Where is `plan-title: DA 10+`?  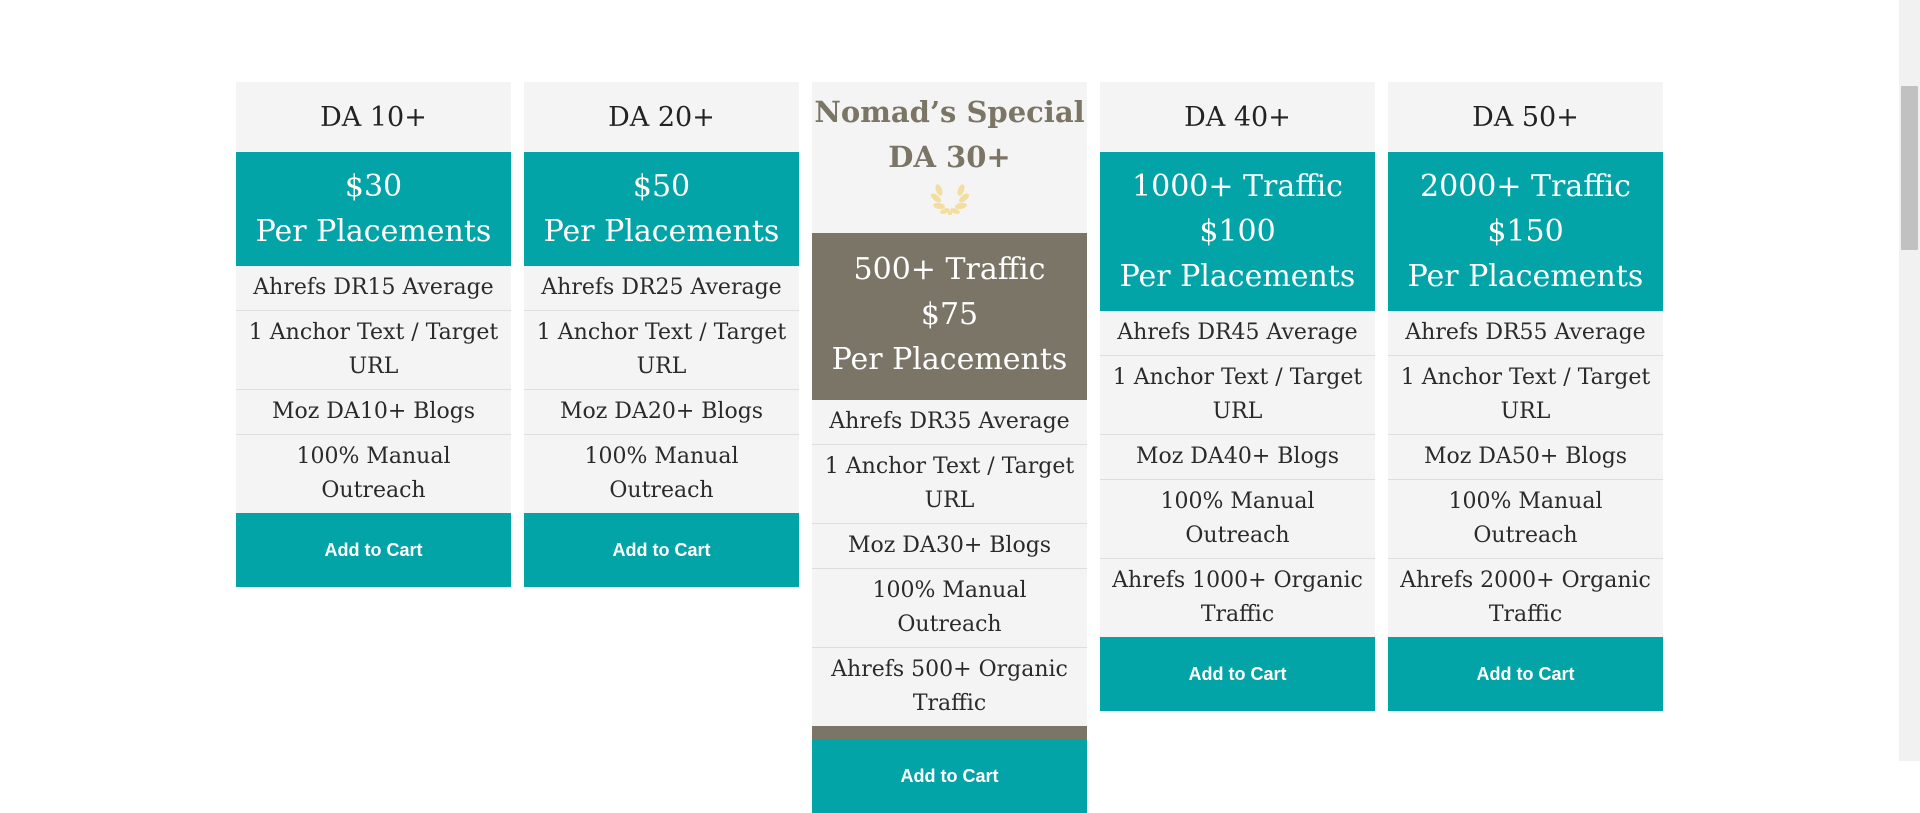 plan-title: DA 10+ is located at coordinates (373, 117).